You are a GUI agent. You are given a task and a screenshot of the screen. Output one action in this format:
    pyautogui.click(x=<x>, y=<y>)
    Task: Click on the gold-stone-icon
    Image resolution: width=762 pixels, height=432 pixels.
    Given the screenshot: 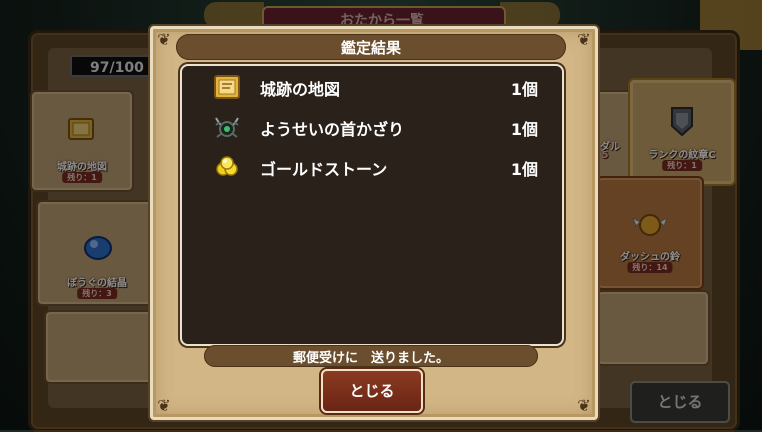 What is the action you would take?
    pyautogui.click(x=227, y=166)
    